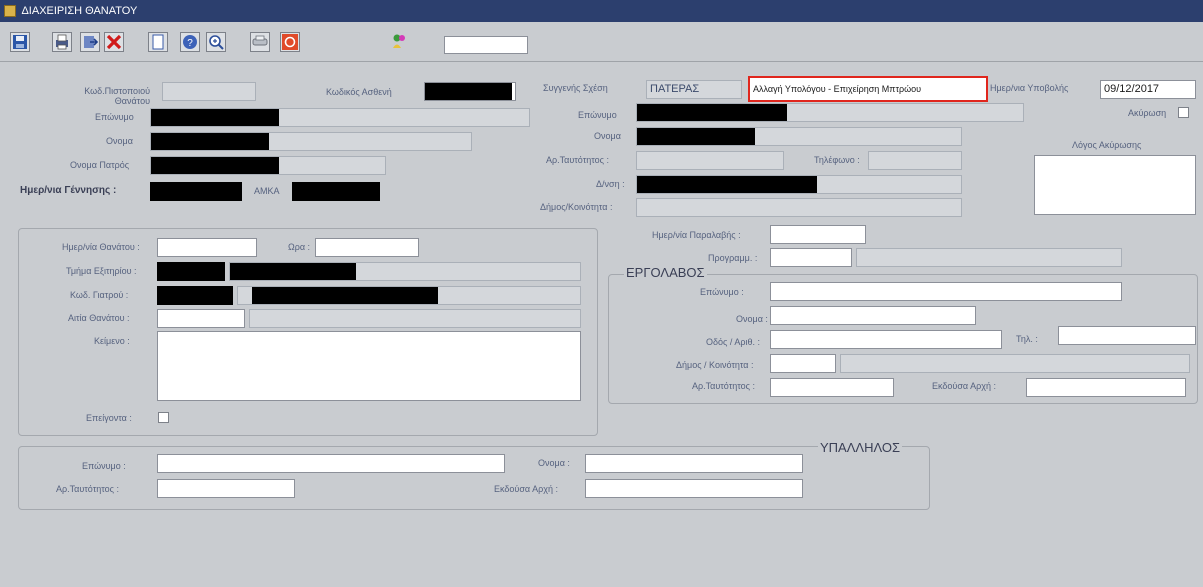  I want to click on contractor-municipality-code-field, so click(803, 363).